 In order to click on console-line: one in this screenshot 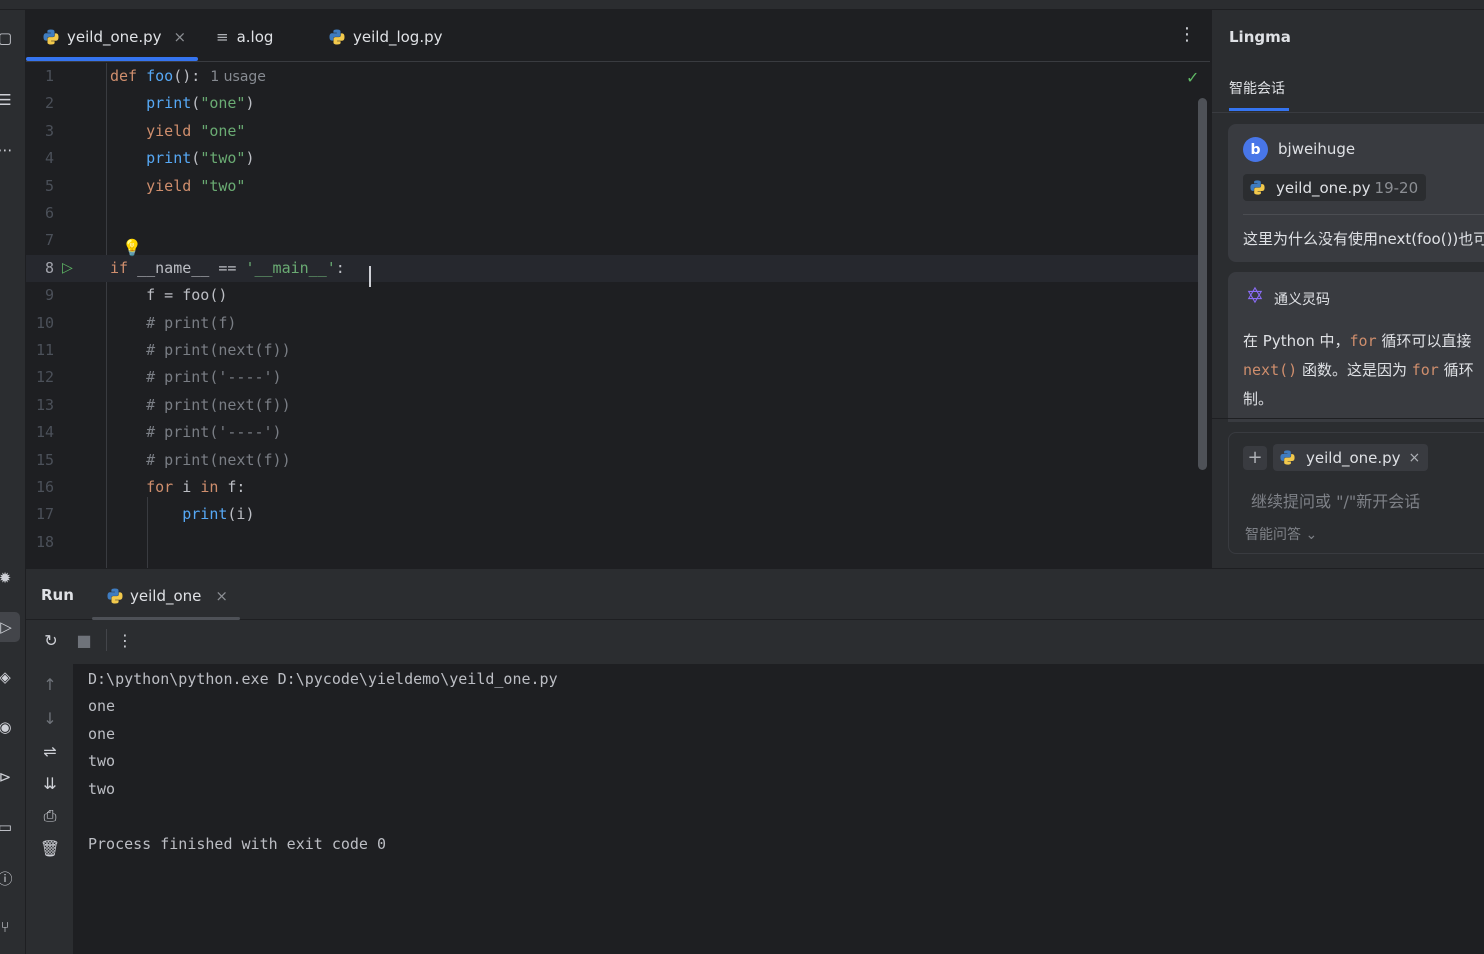, I will do `click(102, 734)`.